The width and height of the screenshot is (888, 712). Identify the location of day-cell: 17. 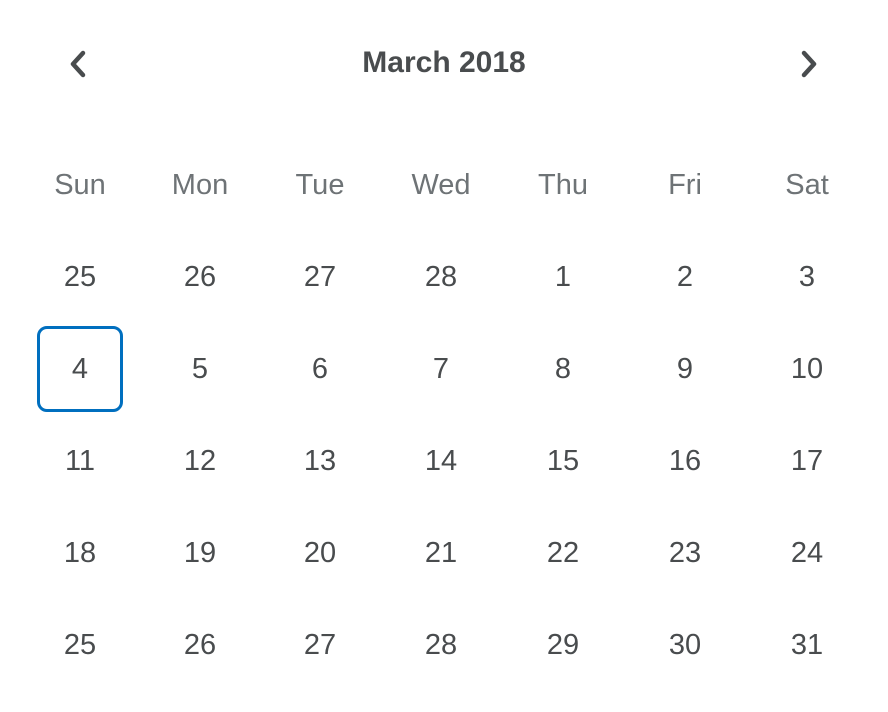
(807, 461).